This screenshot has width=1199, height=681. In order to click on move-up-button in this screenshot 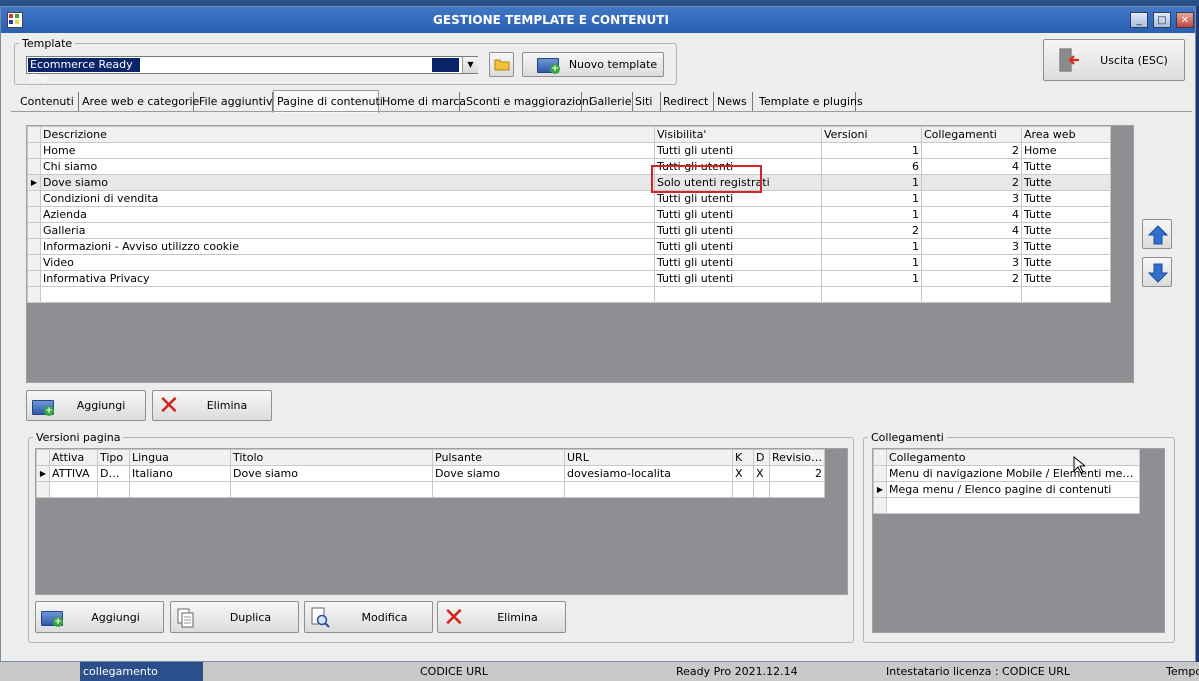, I will do `click(1157, 234)`.